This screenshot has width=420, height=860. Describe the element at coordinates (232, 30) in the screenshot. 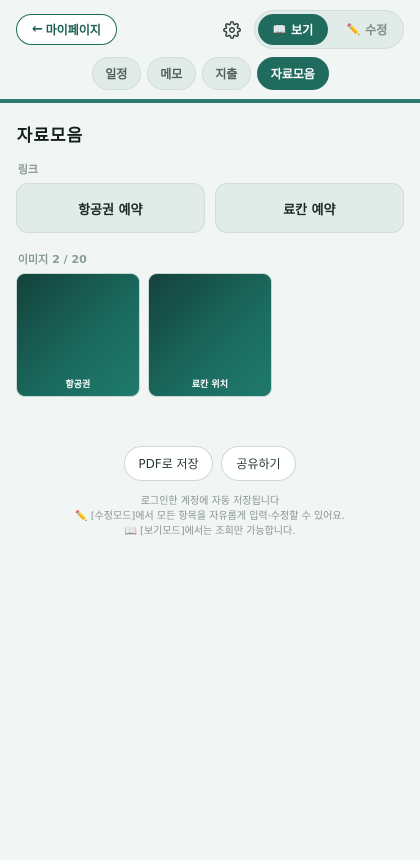

I see `gear-icon` at that location.